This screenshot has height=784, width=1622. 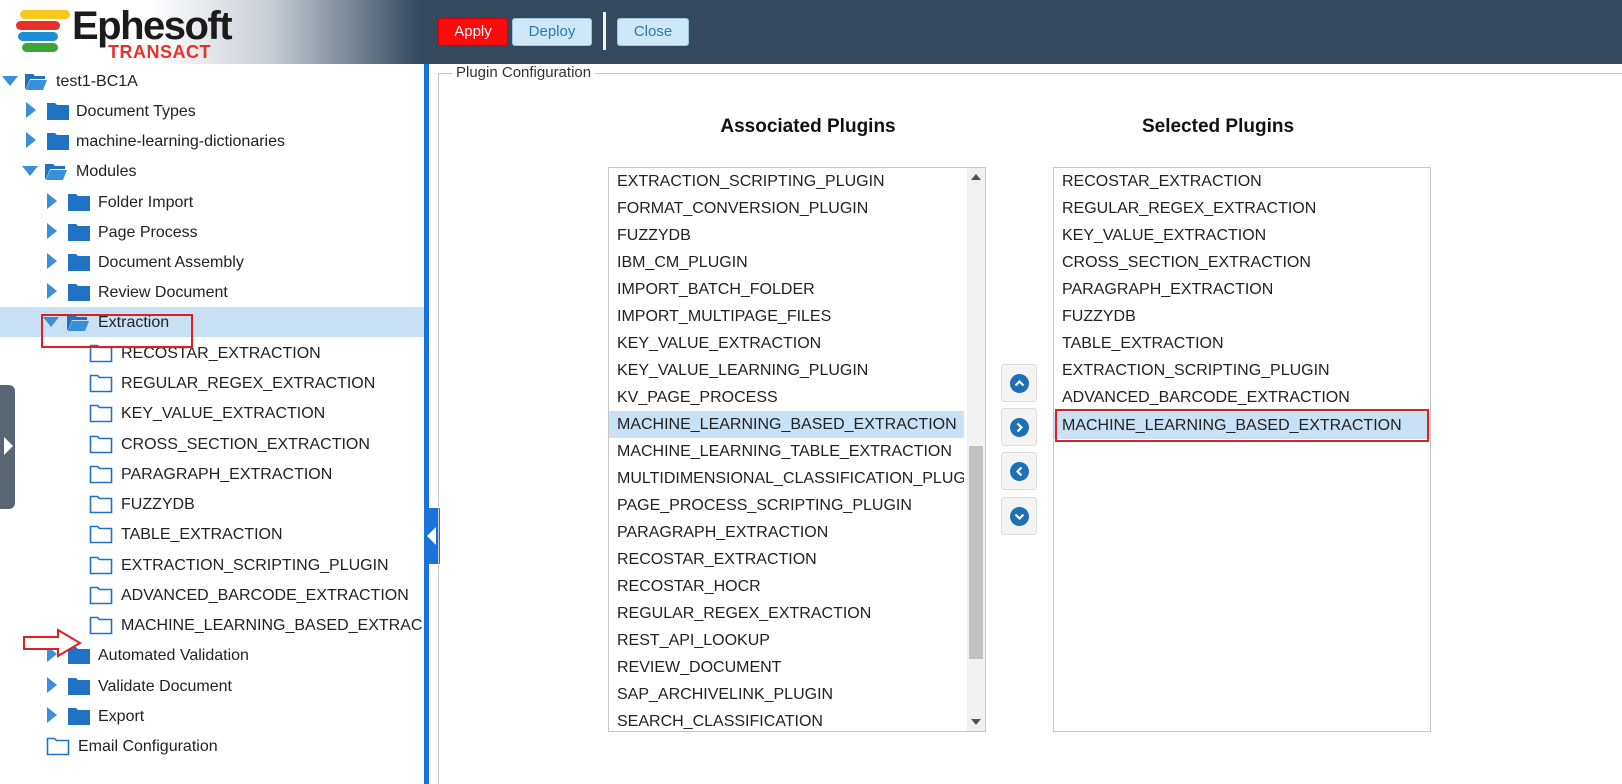 I want to click on list-item: REST_API_LOOKUP, so click(x=786, y=640).